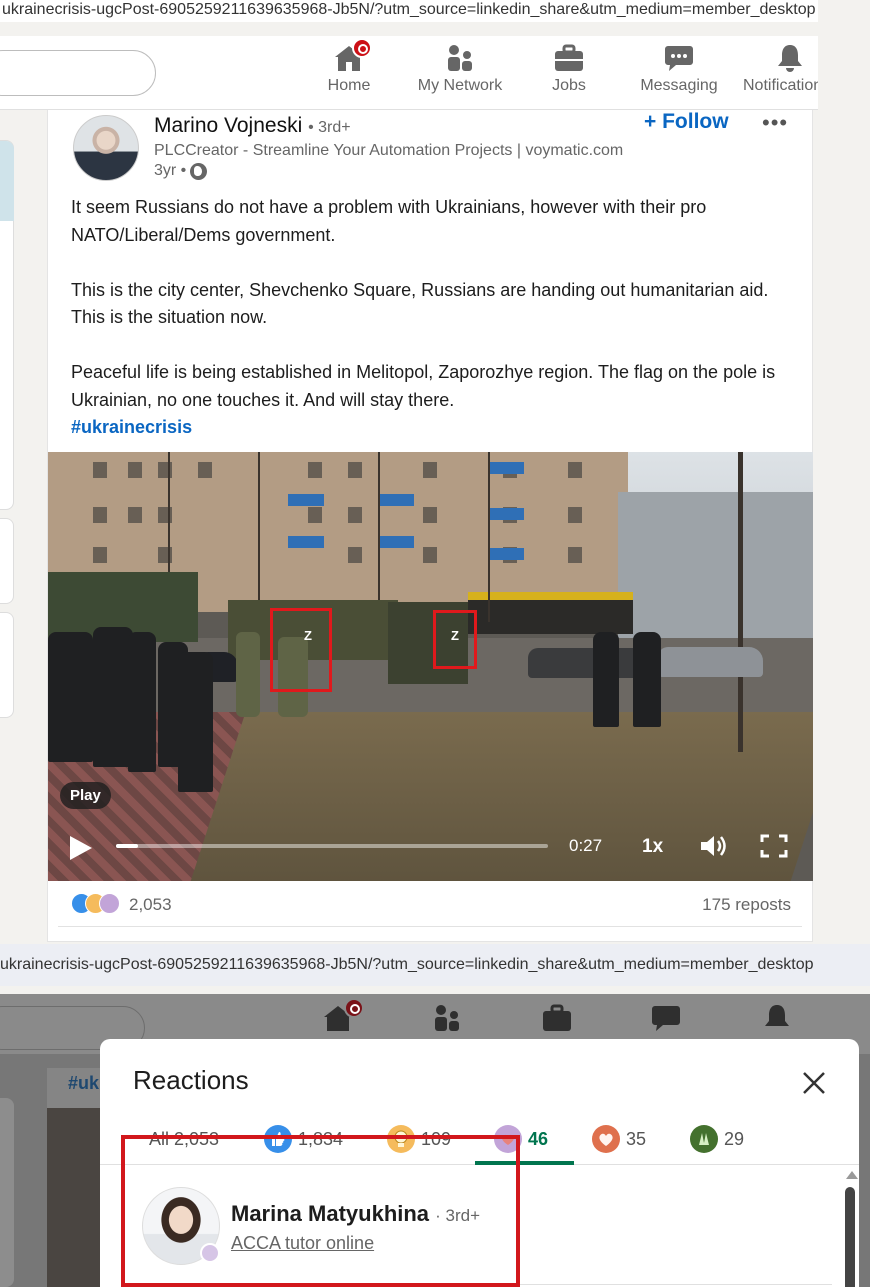 The height and width of the screenshot is (1287, 870). What do you see at coordinates (704, 1139) in the screenshot?
I see `celebrate-icon` at bounding box center [704, 1139].